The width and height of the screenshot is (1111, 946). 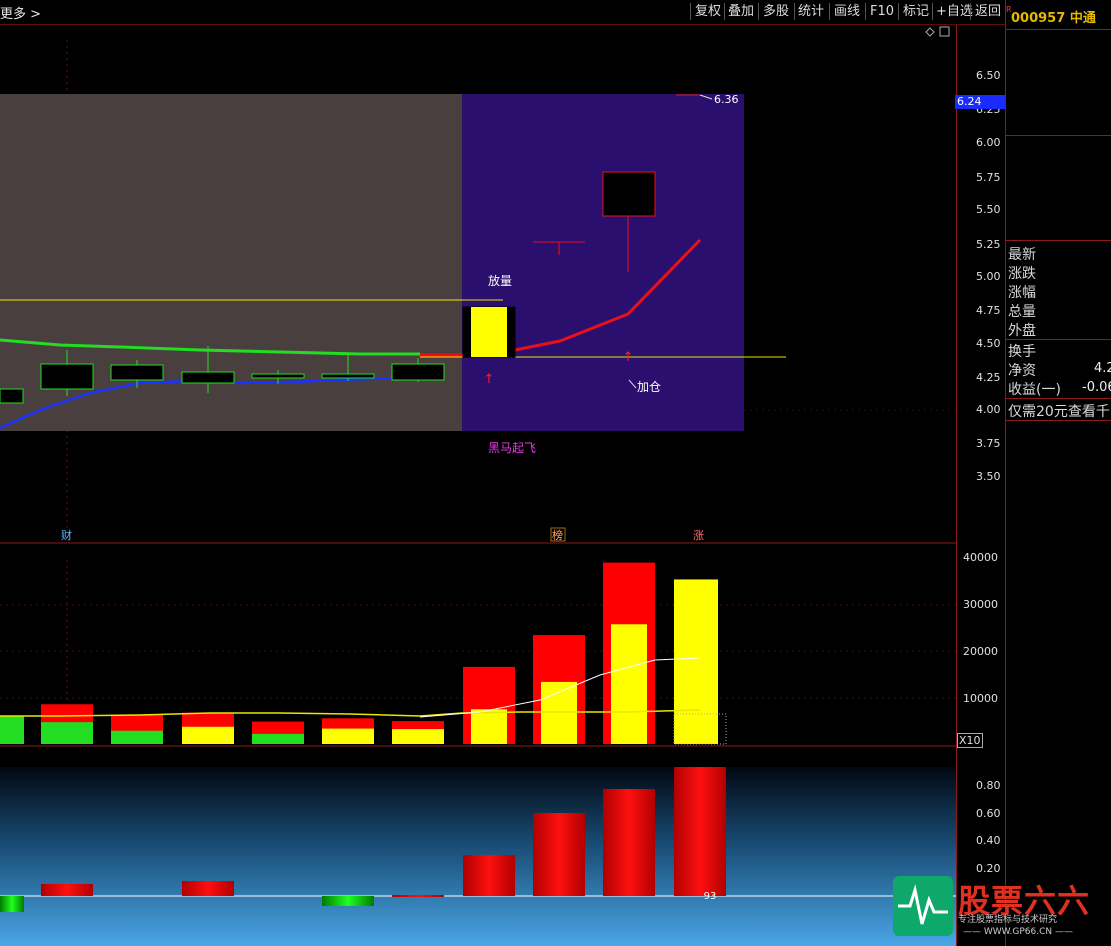 I want to click on change-pct-label: 涨幅, so click(x=1022, y=293).